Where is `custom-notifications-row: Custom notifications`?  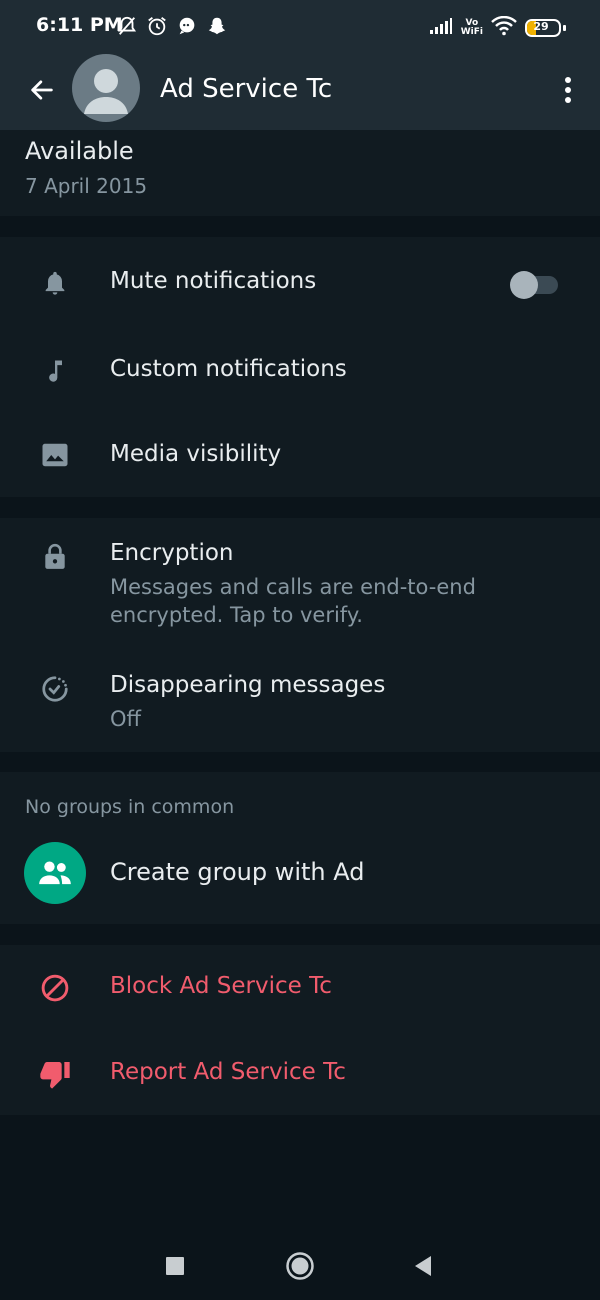
custom-notifications-row: Custom notifications is located at coordinates (300, 372).